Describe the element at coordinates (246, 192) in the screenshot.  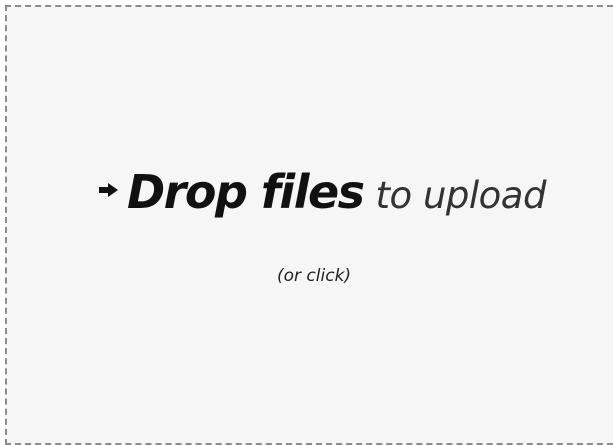
I see `drop-files-label: Drop files` at that location.